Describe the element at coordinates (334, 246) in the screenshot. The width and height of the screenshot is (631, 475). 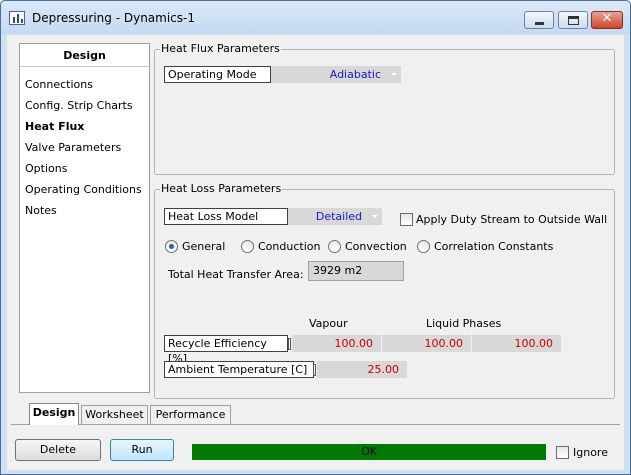
I see `radio-convection` at that location.